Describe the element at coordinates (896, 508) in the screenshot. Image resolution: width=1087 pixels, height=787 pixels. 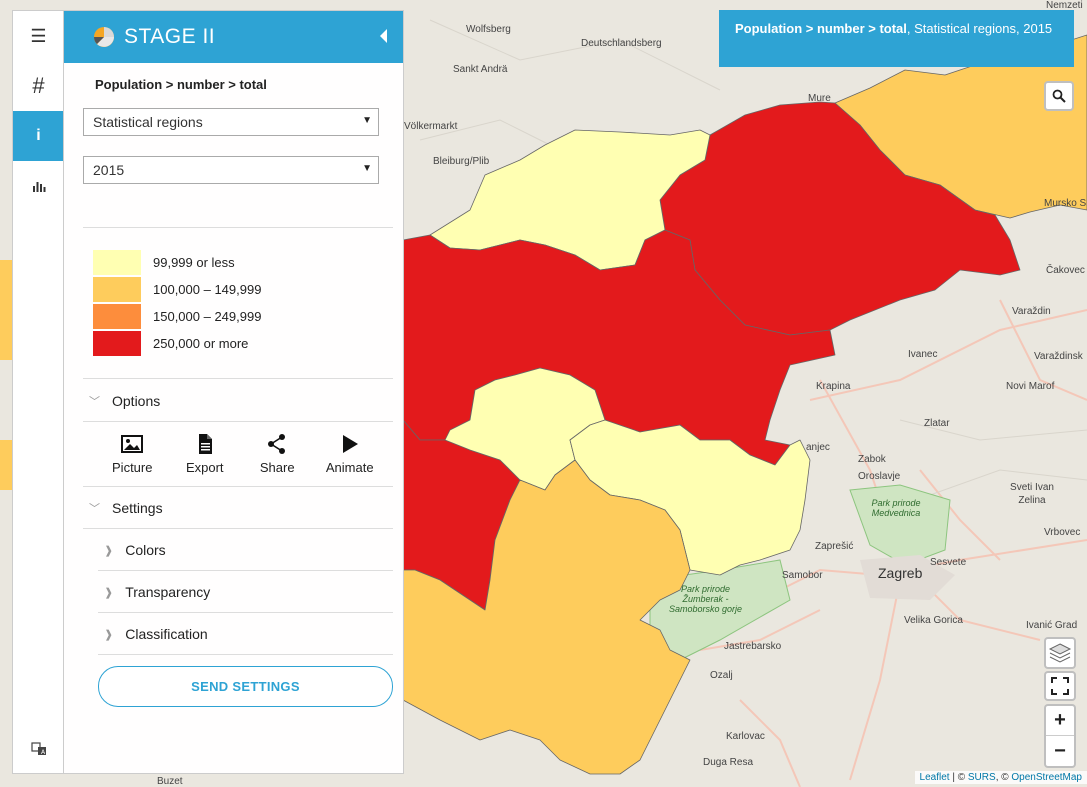
I see `map-label-park-medvednica: Park prirode Medvednica` at that location.